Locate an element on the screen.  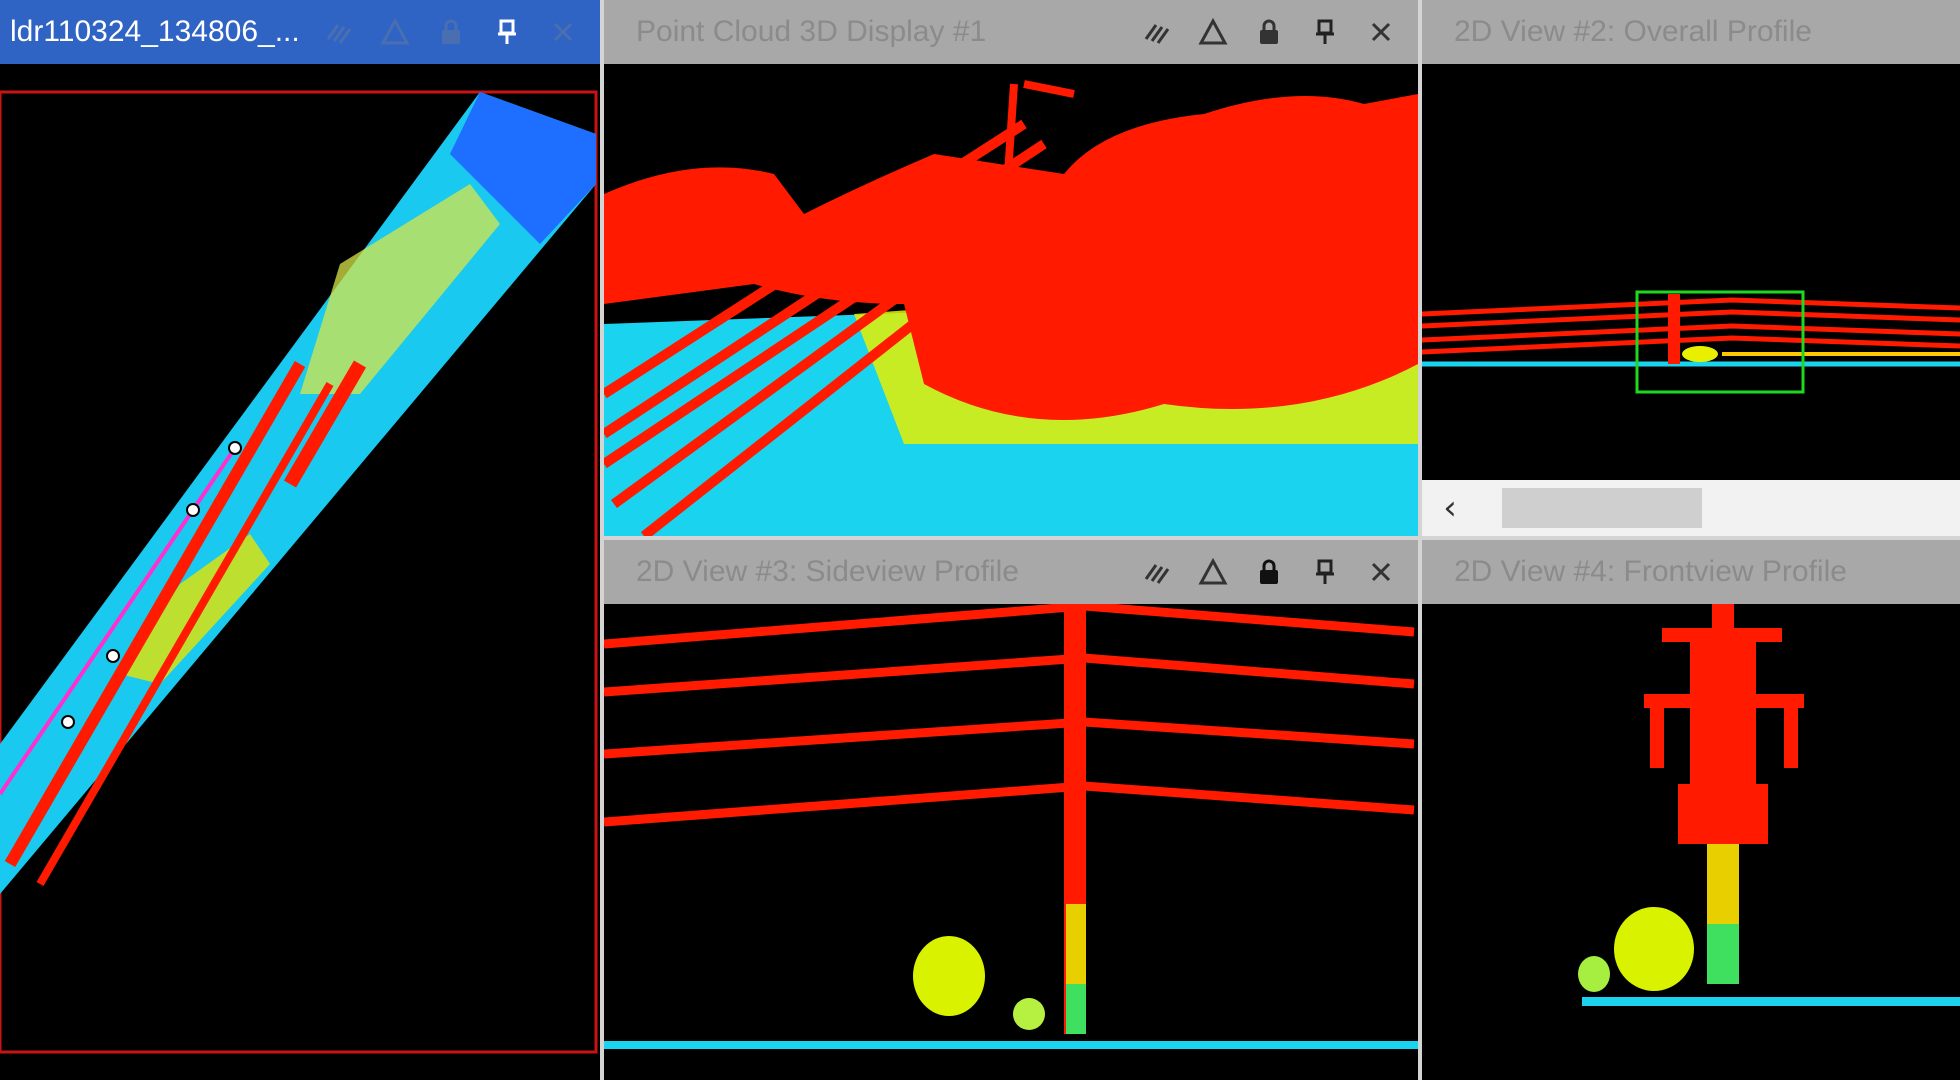
frontview-profile-title-bar: 2D View #4: Frontview Profile is located at coordinates (1691, 572).